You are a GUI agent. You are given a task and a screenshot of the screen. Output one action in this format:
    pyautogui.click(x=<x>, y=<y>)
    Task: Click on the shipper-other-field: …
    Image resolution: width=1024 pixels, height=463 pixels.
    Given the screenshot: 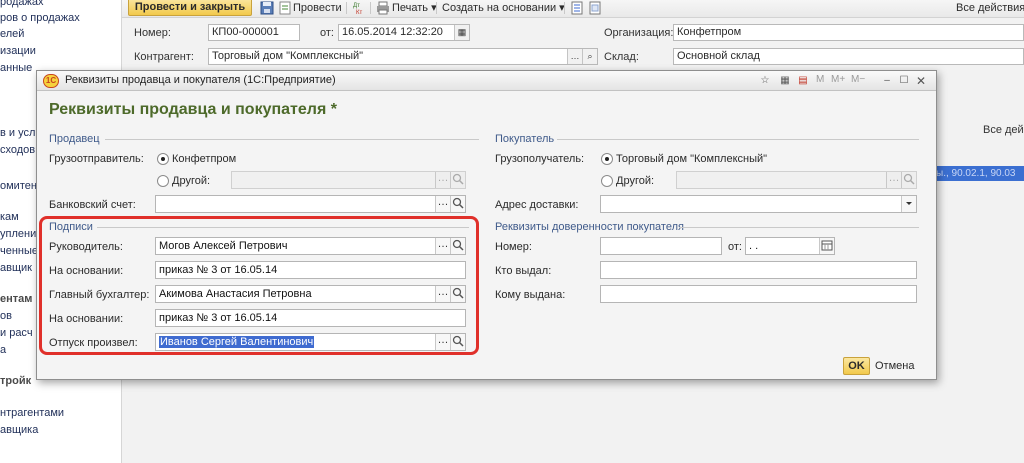 What is the action you would take?
    pyautogui.click(x=348, y=180)
    